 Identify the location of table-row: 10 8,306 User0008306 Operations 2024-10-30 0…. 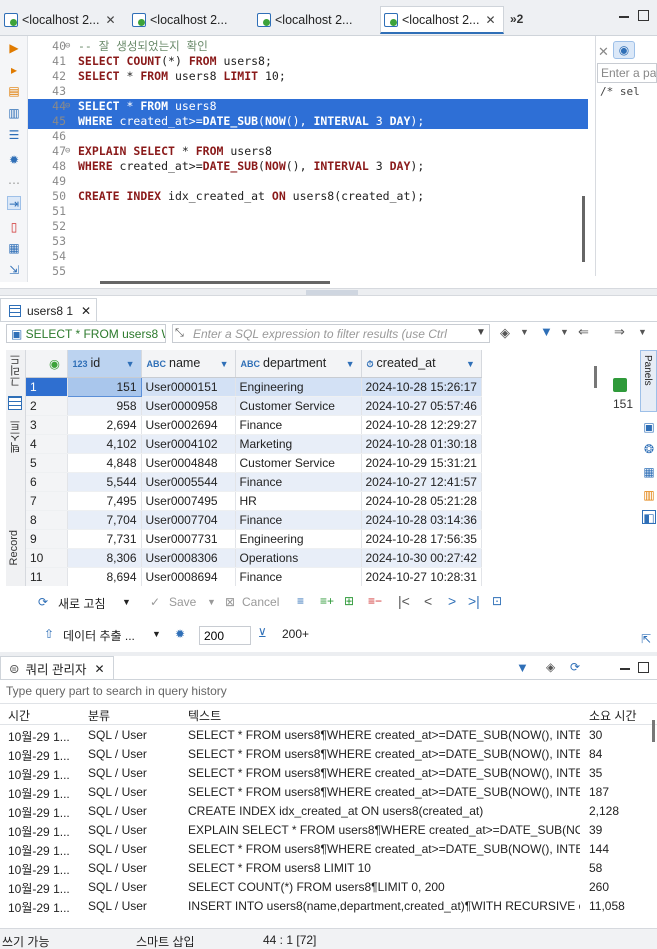
(254, 558).